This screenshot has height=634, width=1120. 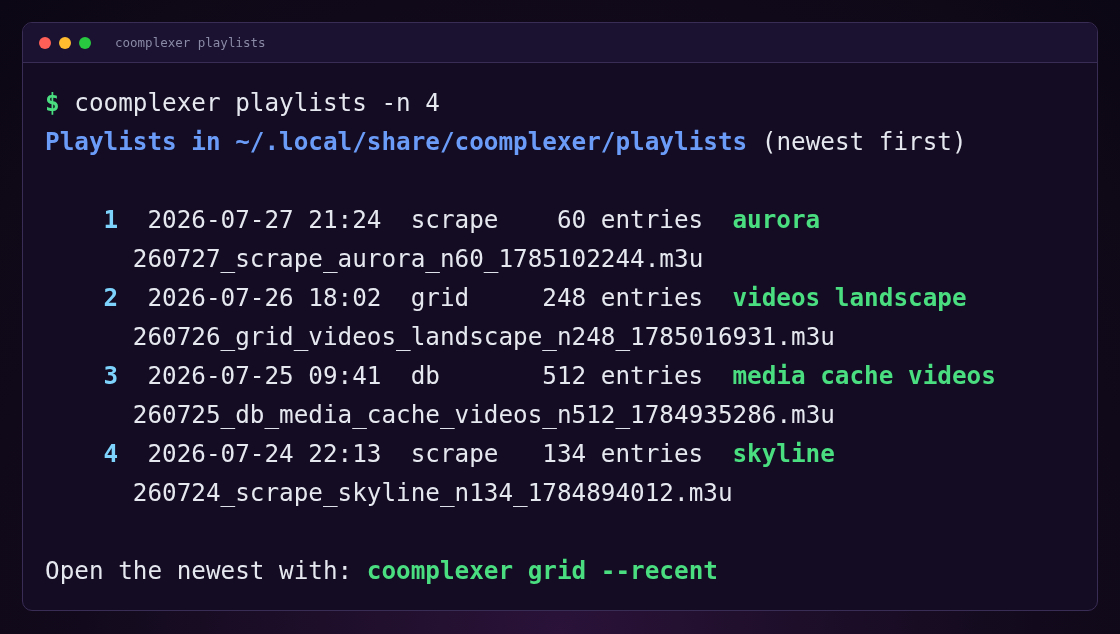 I want to click on playlist-filename: 260724_scrape_skyline_n134_1784894012.m3u, so click(x=432, y=493).